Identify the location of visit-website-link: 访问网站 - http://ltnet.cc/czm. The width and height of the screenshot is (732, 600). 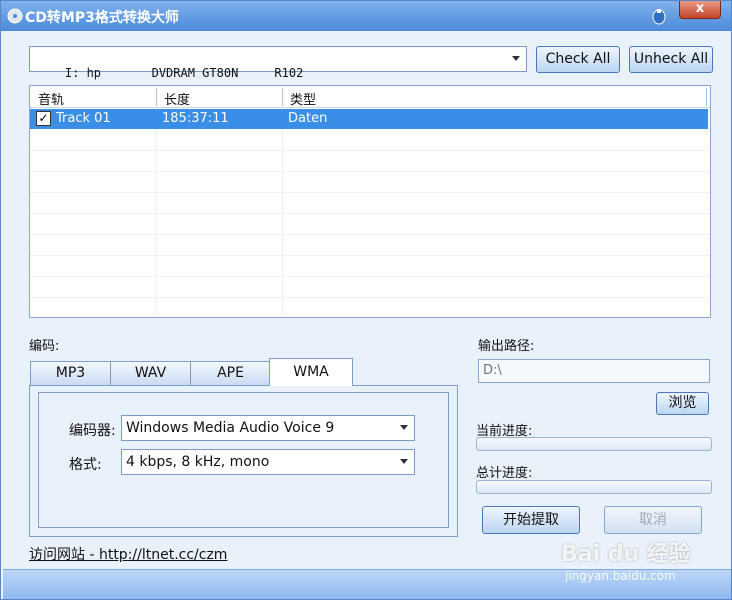
(128, 554).